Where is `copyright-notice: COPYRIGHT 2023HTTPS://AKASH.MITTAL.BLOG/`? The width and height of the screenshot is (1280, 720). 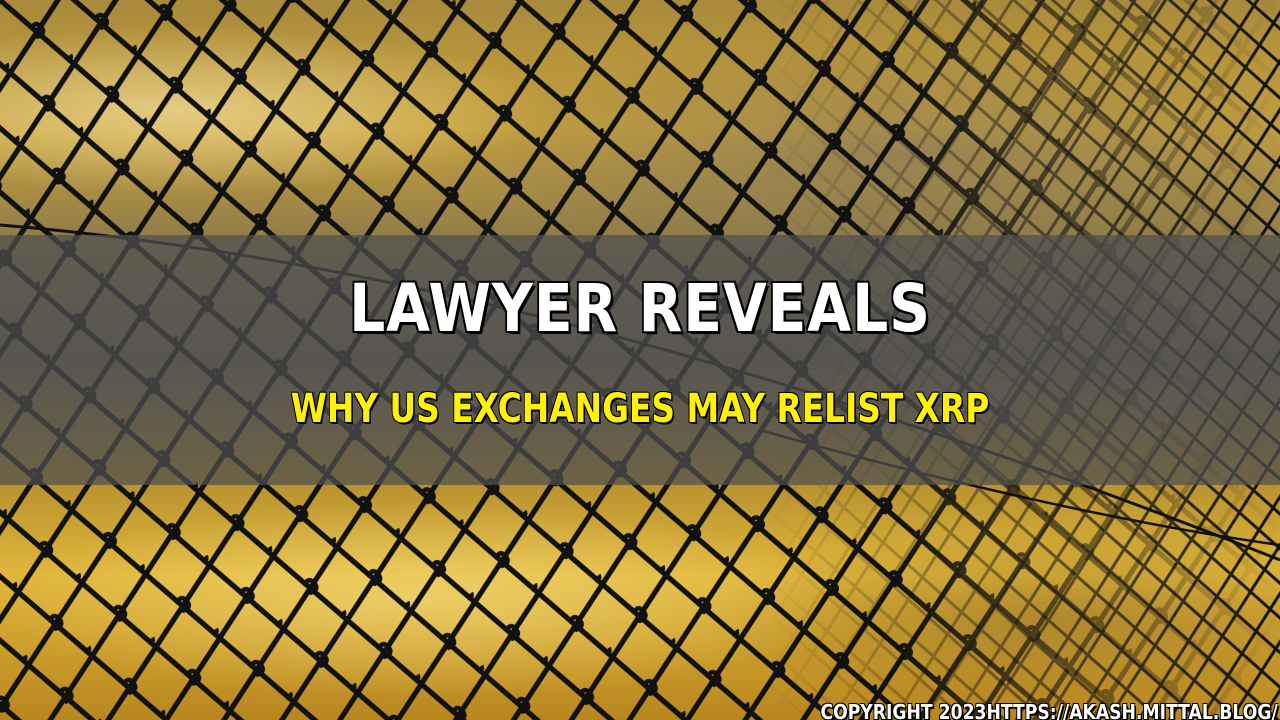 copyright-notice: COPYRIGHT 2023HTTPS://AKASH.MITTAL.BLOG/ is located at coordinates (1049, 710).